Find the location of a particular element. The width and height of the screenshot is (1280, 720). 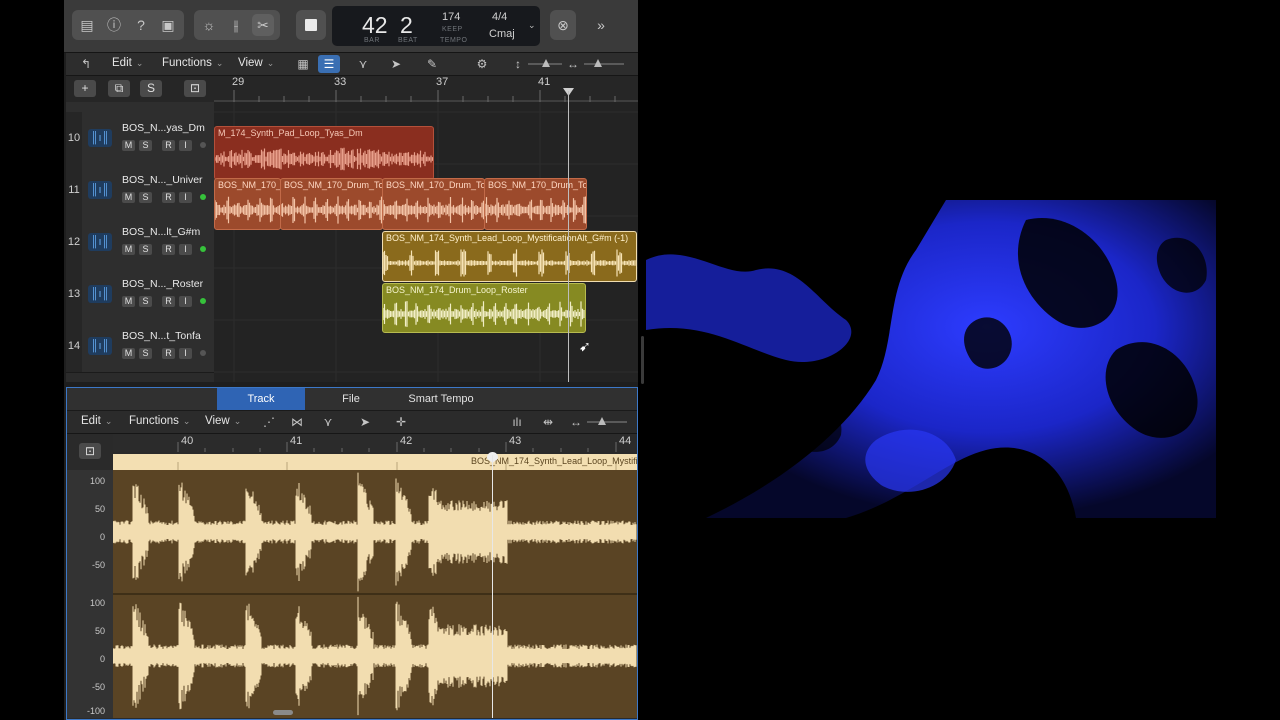

stop-button is located at coordinates (311, 25).